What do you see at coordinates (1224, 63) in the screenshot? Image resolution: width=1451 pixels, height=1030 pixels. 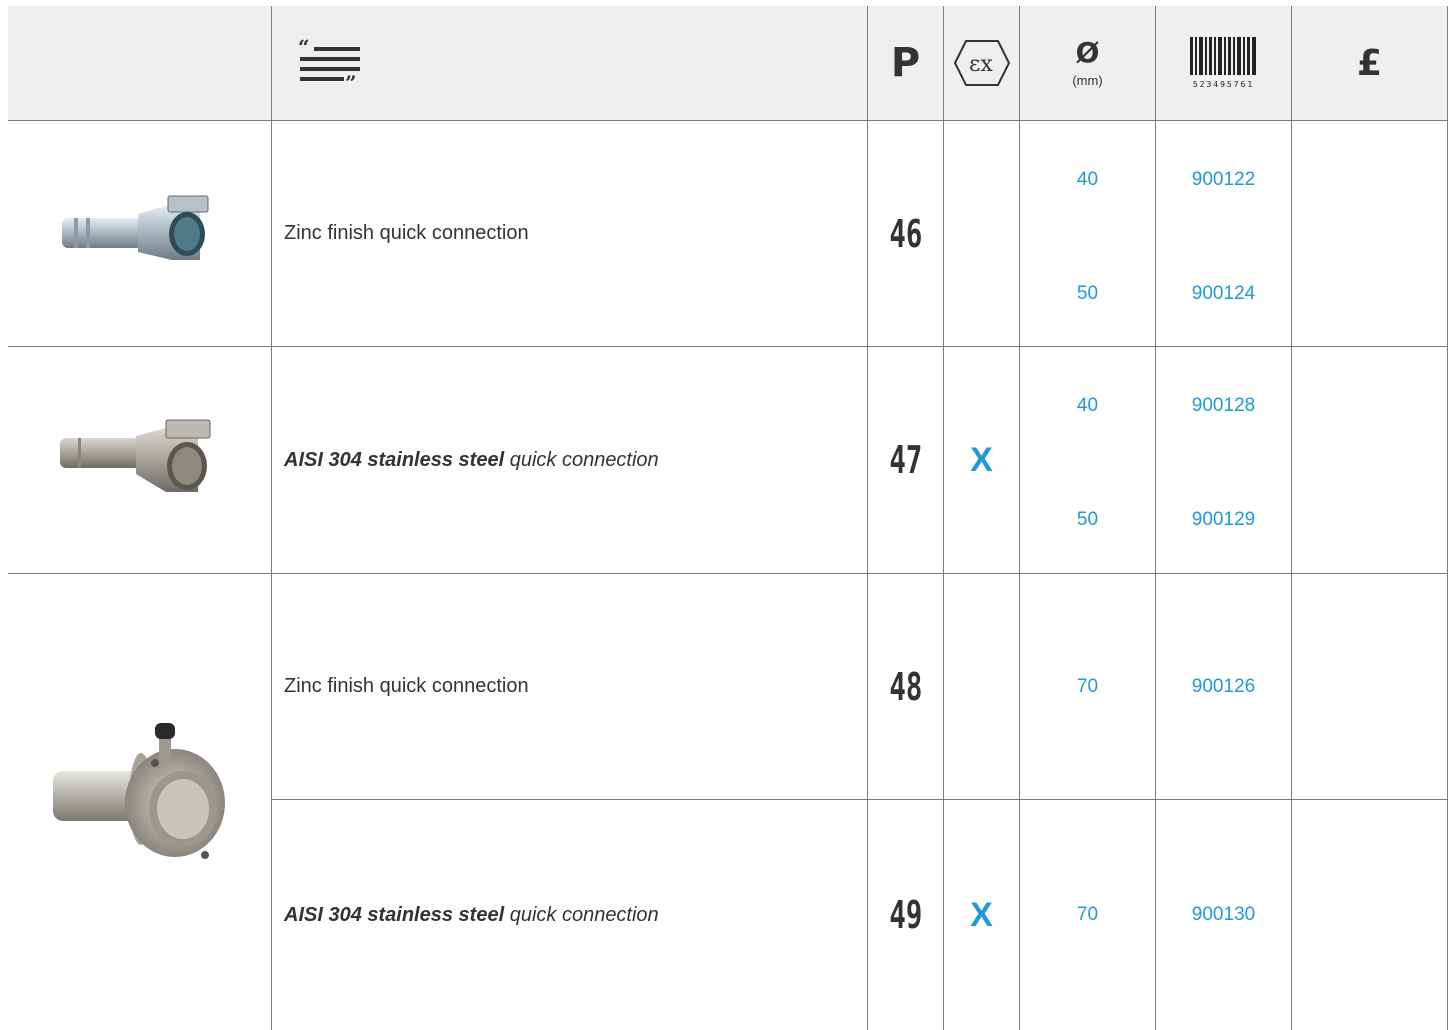 I see `header-barcode-cell: 523495761` at bounding box center [1224, 63].